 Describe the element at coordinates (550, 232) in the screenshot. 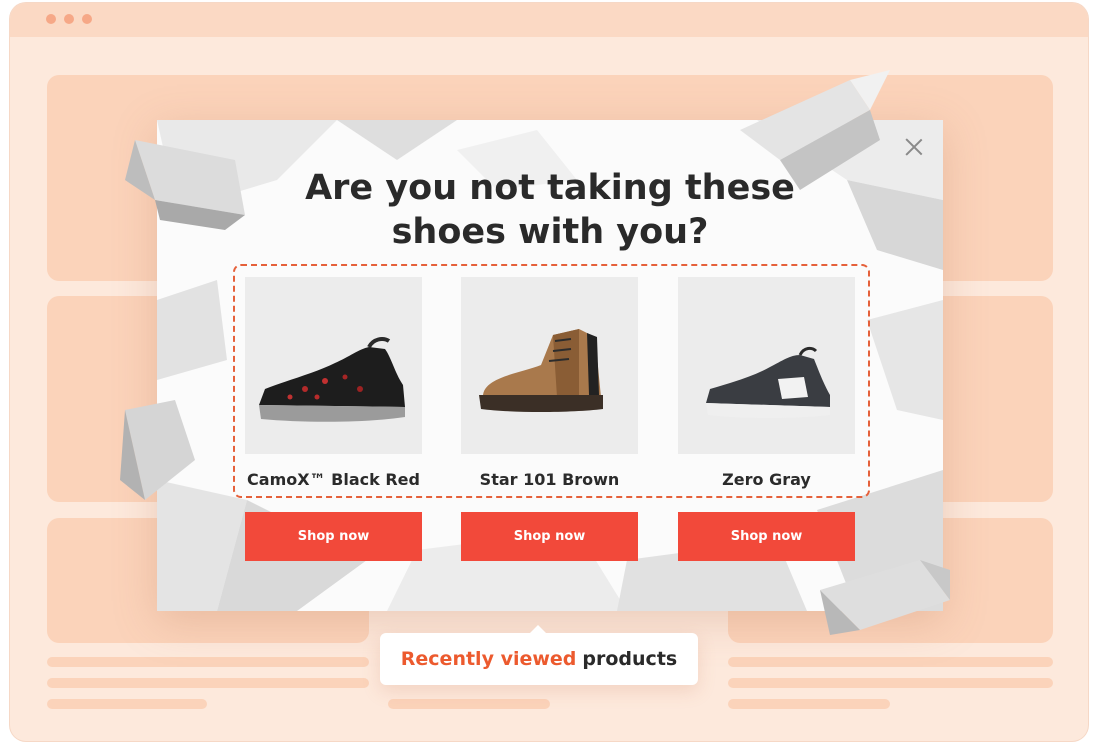

I see `headline-line: shoes with you?` at that location.